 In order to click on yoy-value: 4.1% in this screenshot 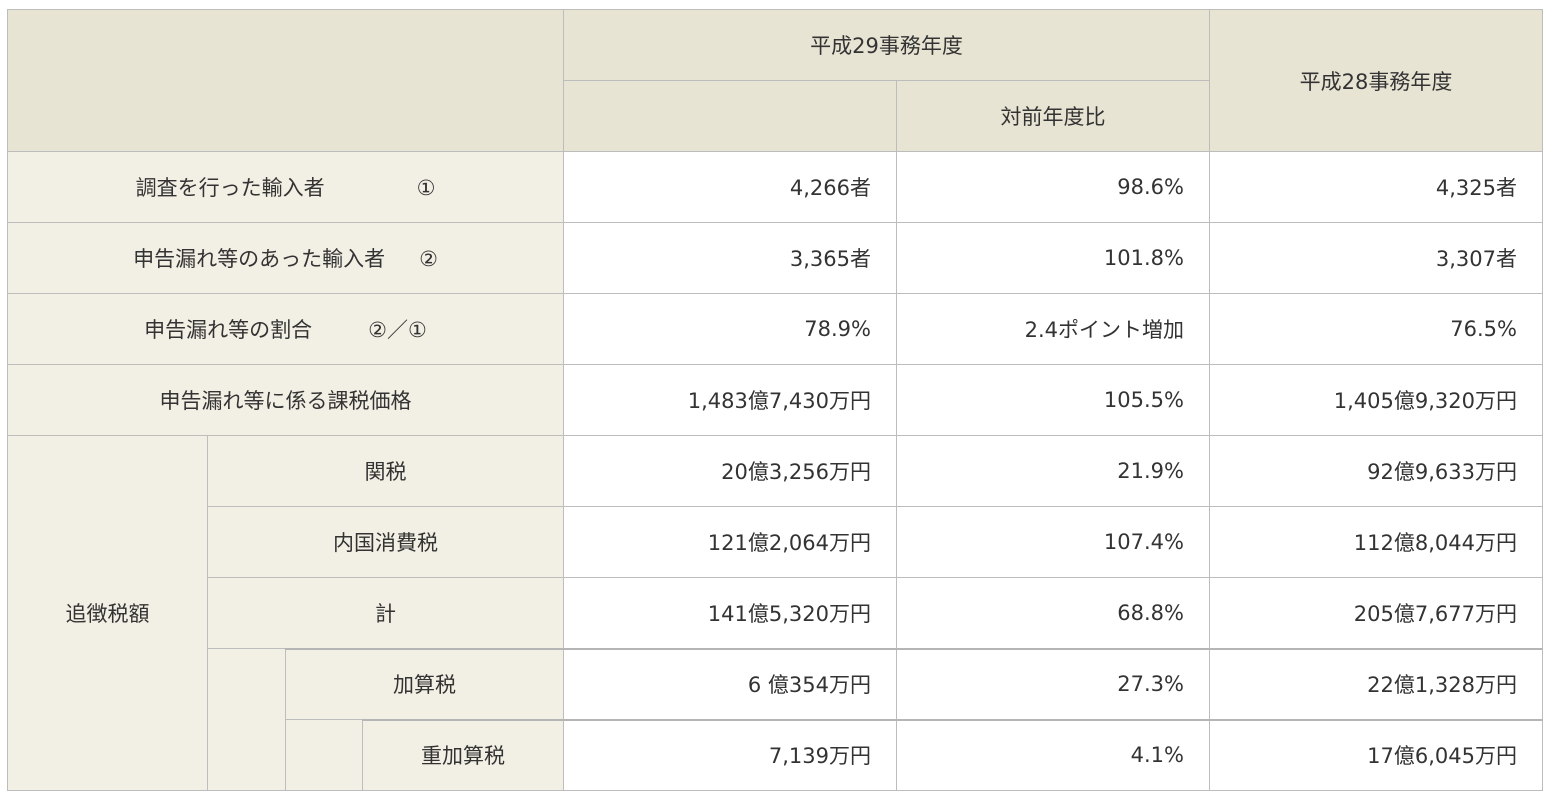, I will do `click(1053, 754)`.